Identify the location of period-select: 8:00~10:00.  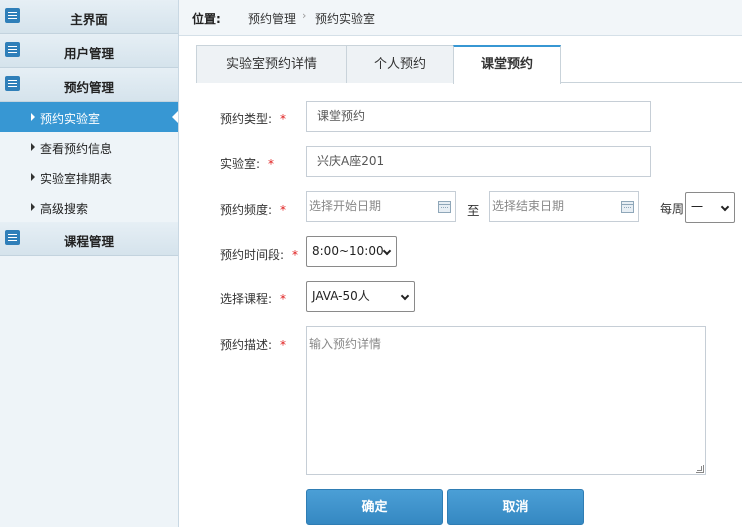
(351, 251).